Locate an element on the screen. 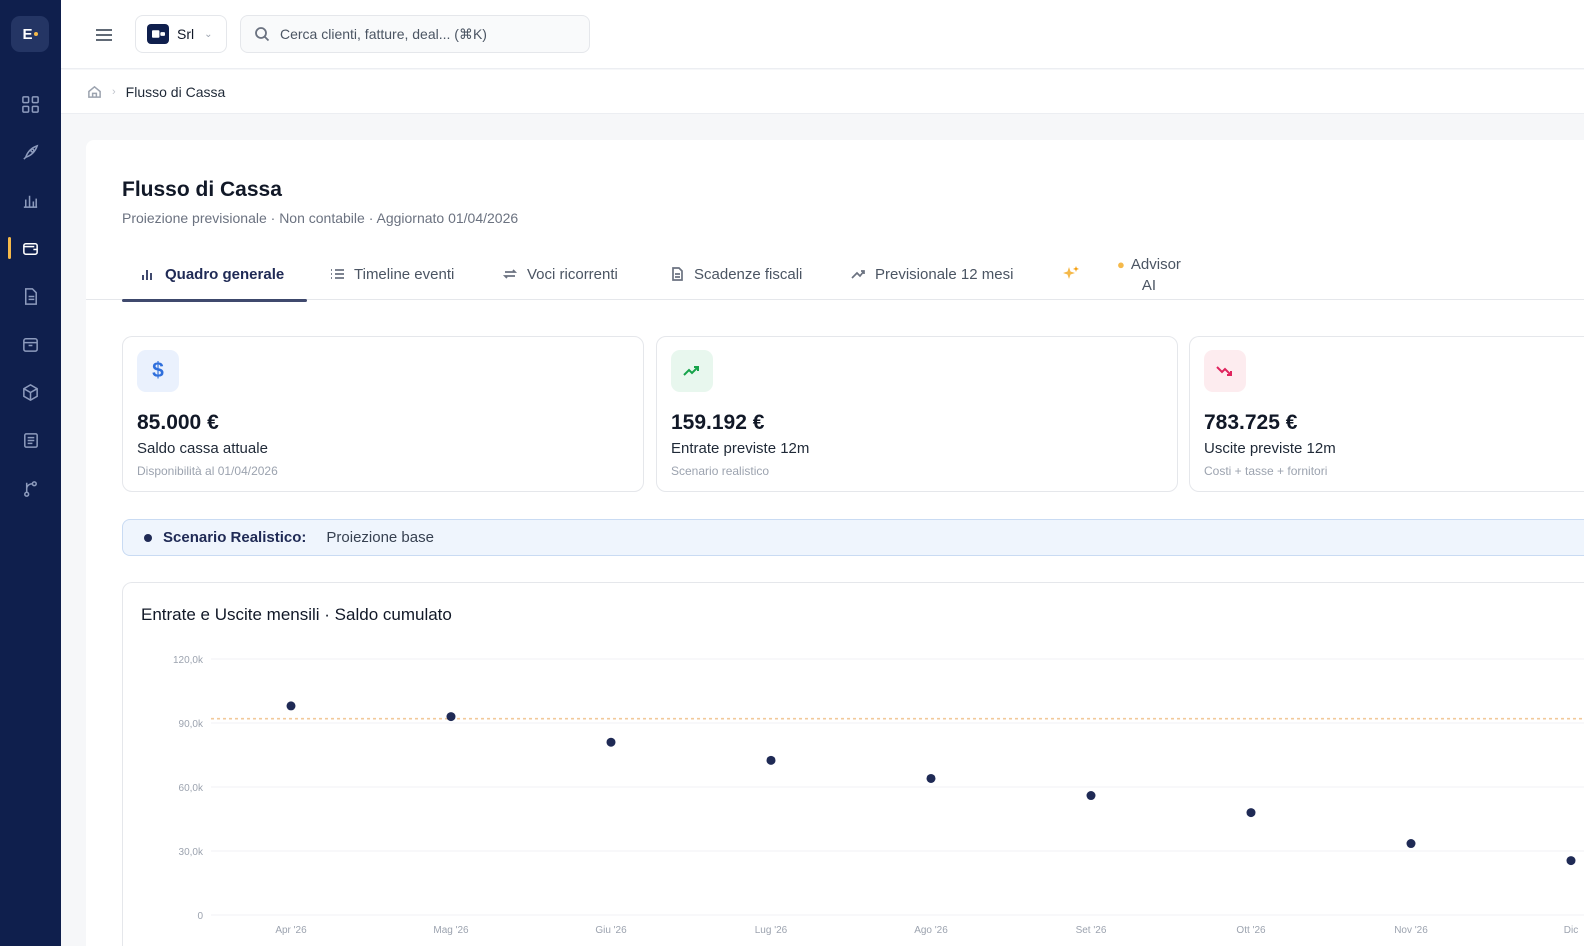  tab-timeline-eventi: Timeline eventi is located at coordinates (391, 274).